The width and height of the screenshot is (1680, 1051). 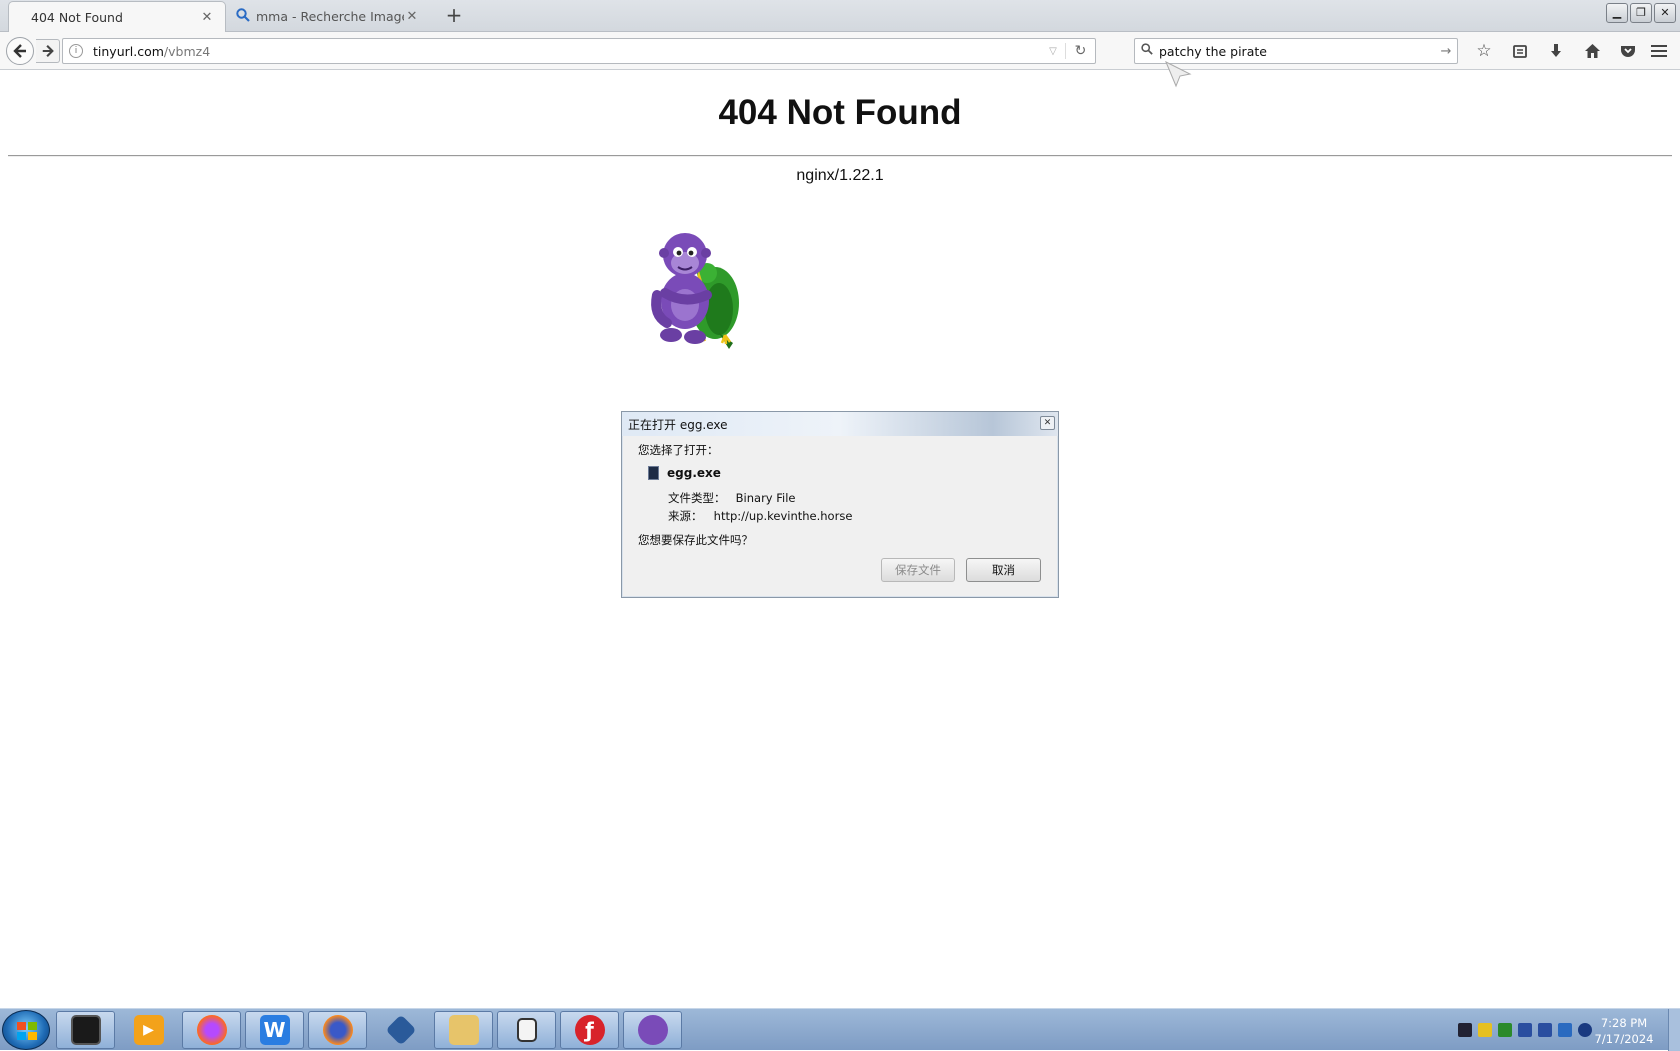 I want to click on start-button, so click(x=26, y=1030).